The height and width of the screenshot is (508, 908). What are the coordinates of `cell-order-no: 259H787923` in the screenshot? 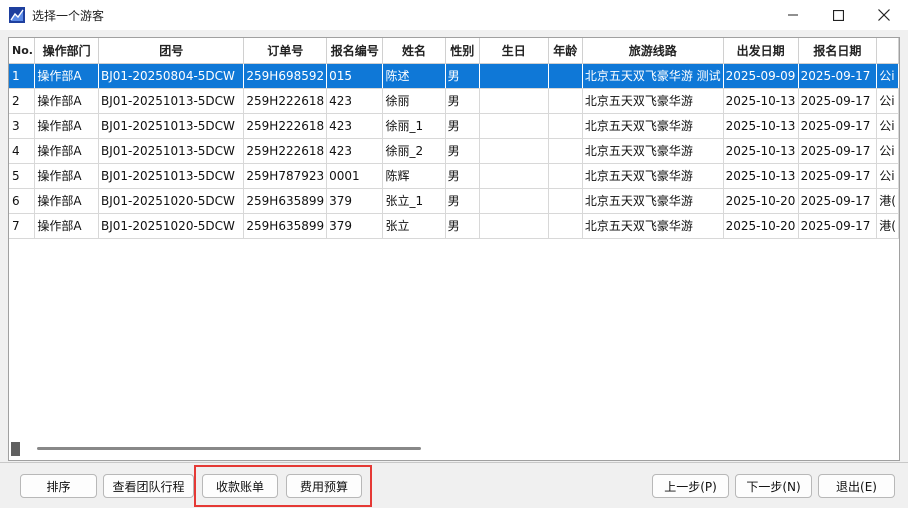 It's located at (285, 176).